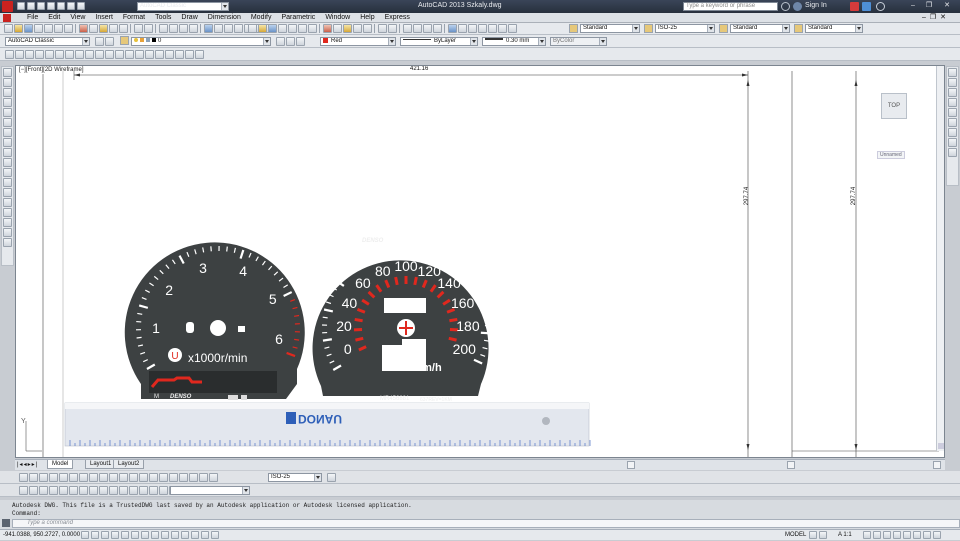  I want to click on dim-front-icon, so click(952, 132).